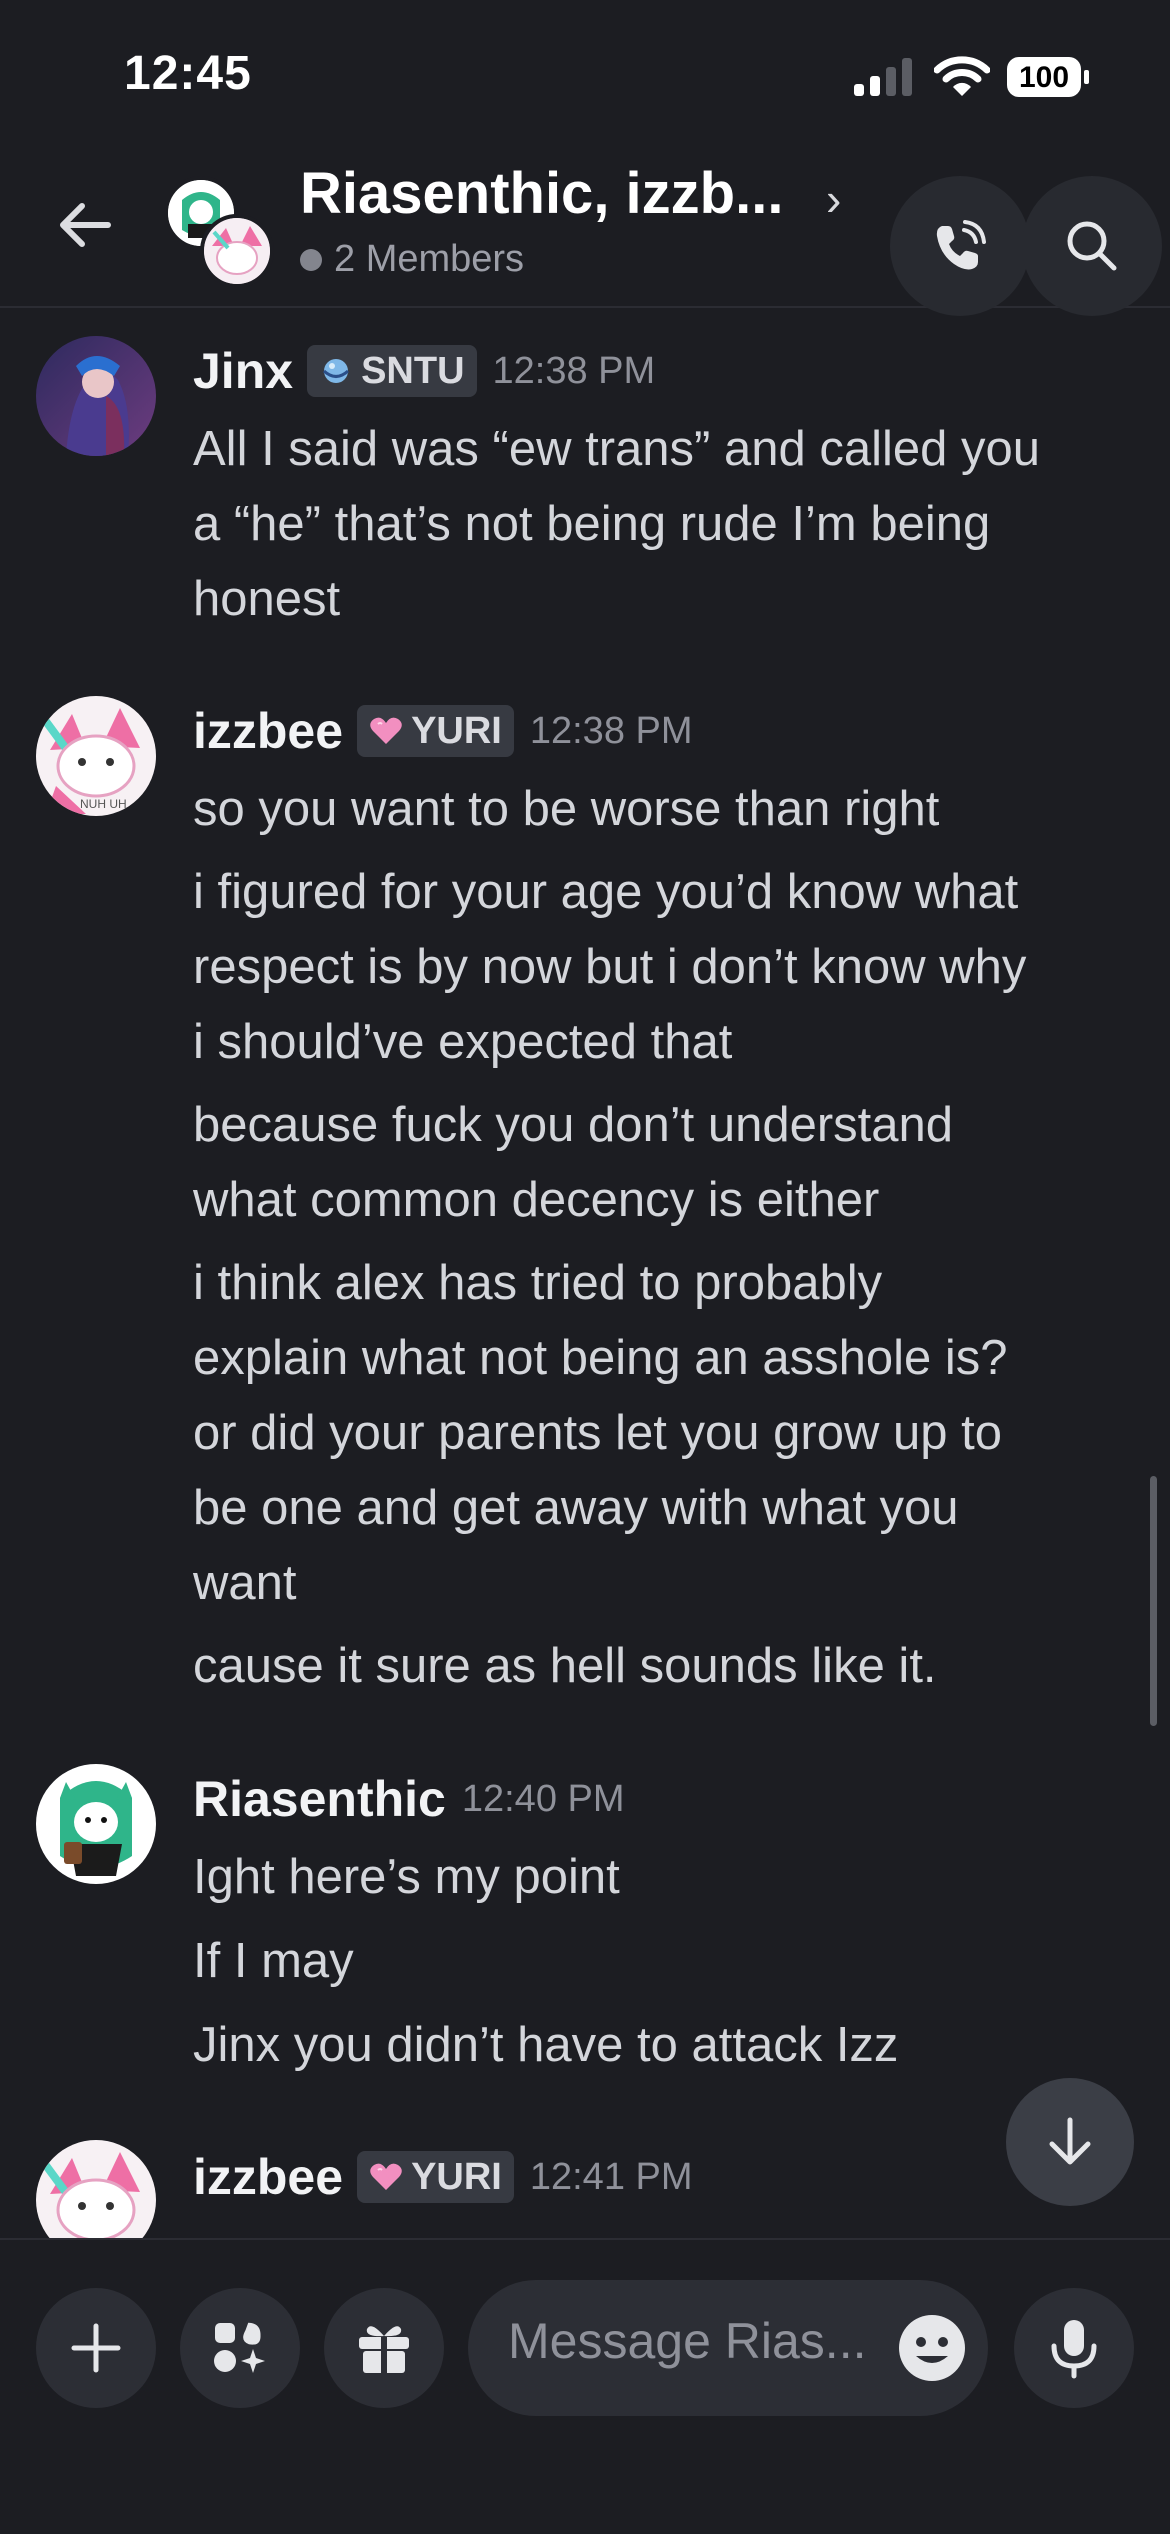 Image resolution: width=1170 pixels, height=2534 pixels. Describe the element at coordinates (237, 251) in the screenshot. I see `member-avatar-izzbee` at that location.